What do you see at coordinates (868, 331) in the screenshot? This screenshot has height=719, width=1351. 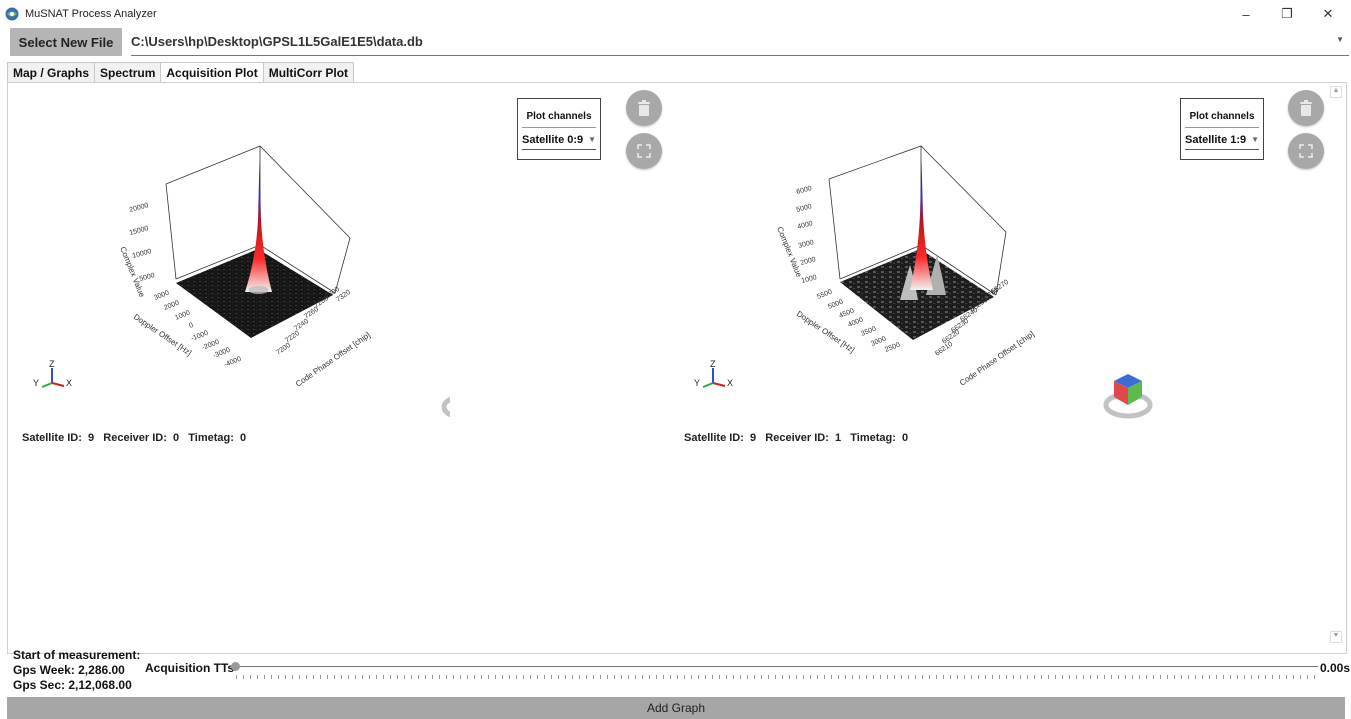 I see `x-tick: 3500` at bounding box center [868, 331].